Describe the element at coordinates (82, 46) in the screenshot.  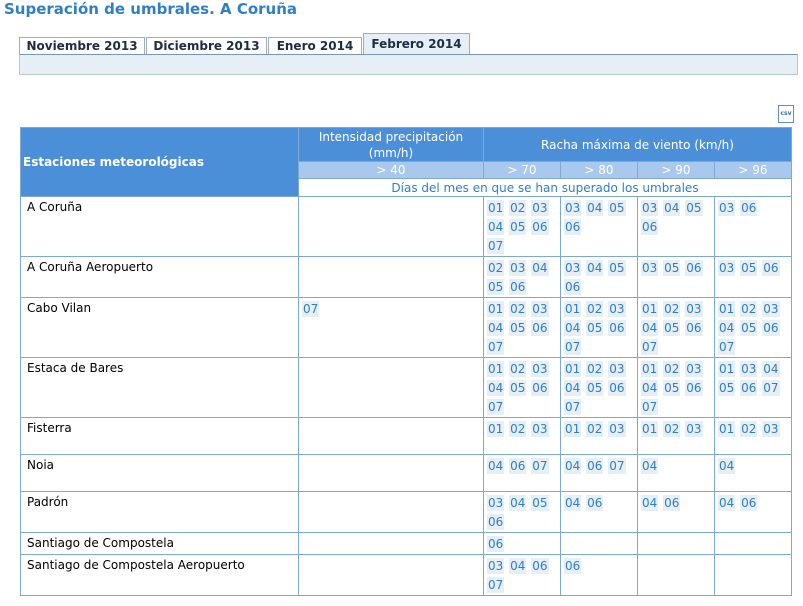
I see `tab-noviembre-2013: Noviembre 2013` at that location.